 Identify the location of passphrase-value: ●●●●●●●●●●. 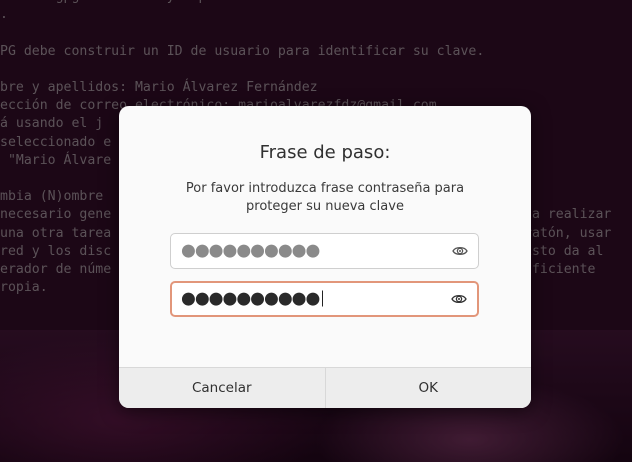
(250, 250).